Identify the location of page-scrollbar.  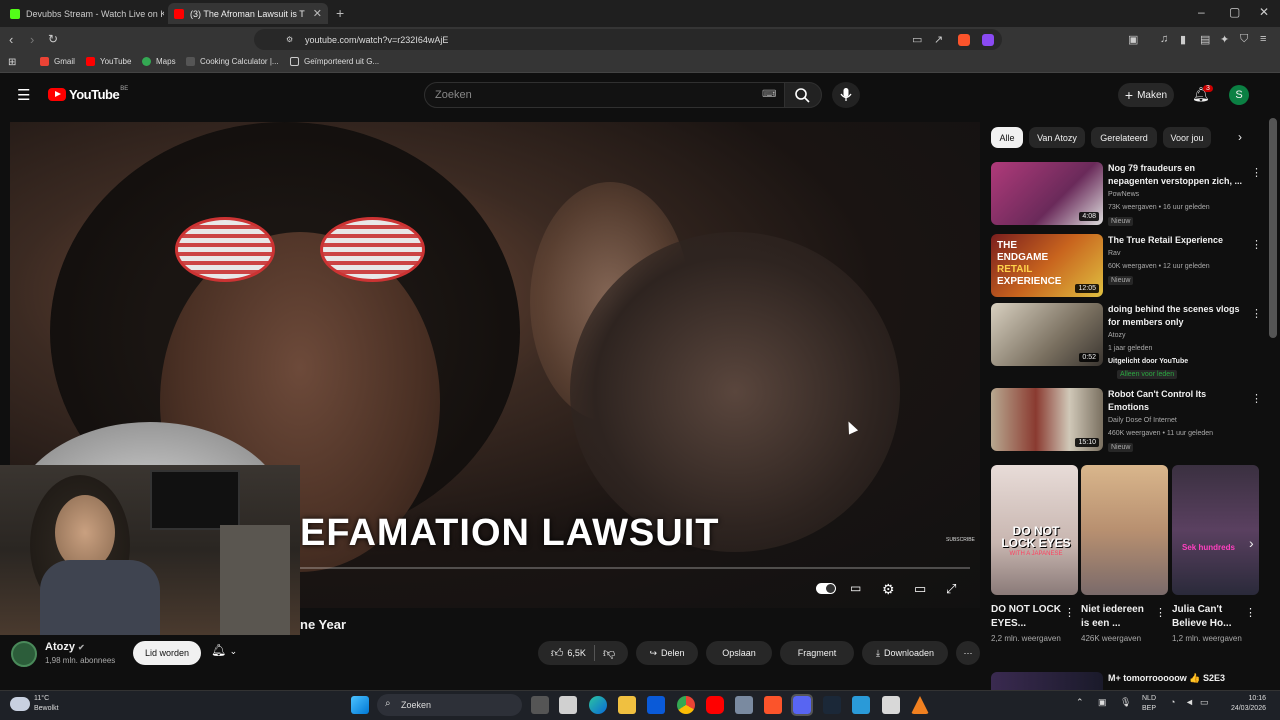
(1273, 228).